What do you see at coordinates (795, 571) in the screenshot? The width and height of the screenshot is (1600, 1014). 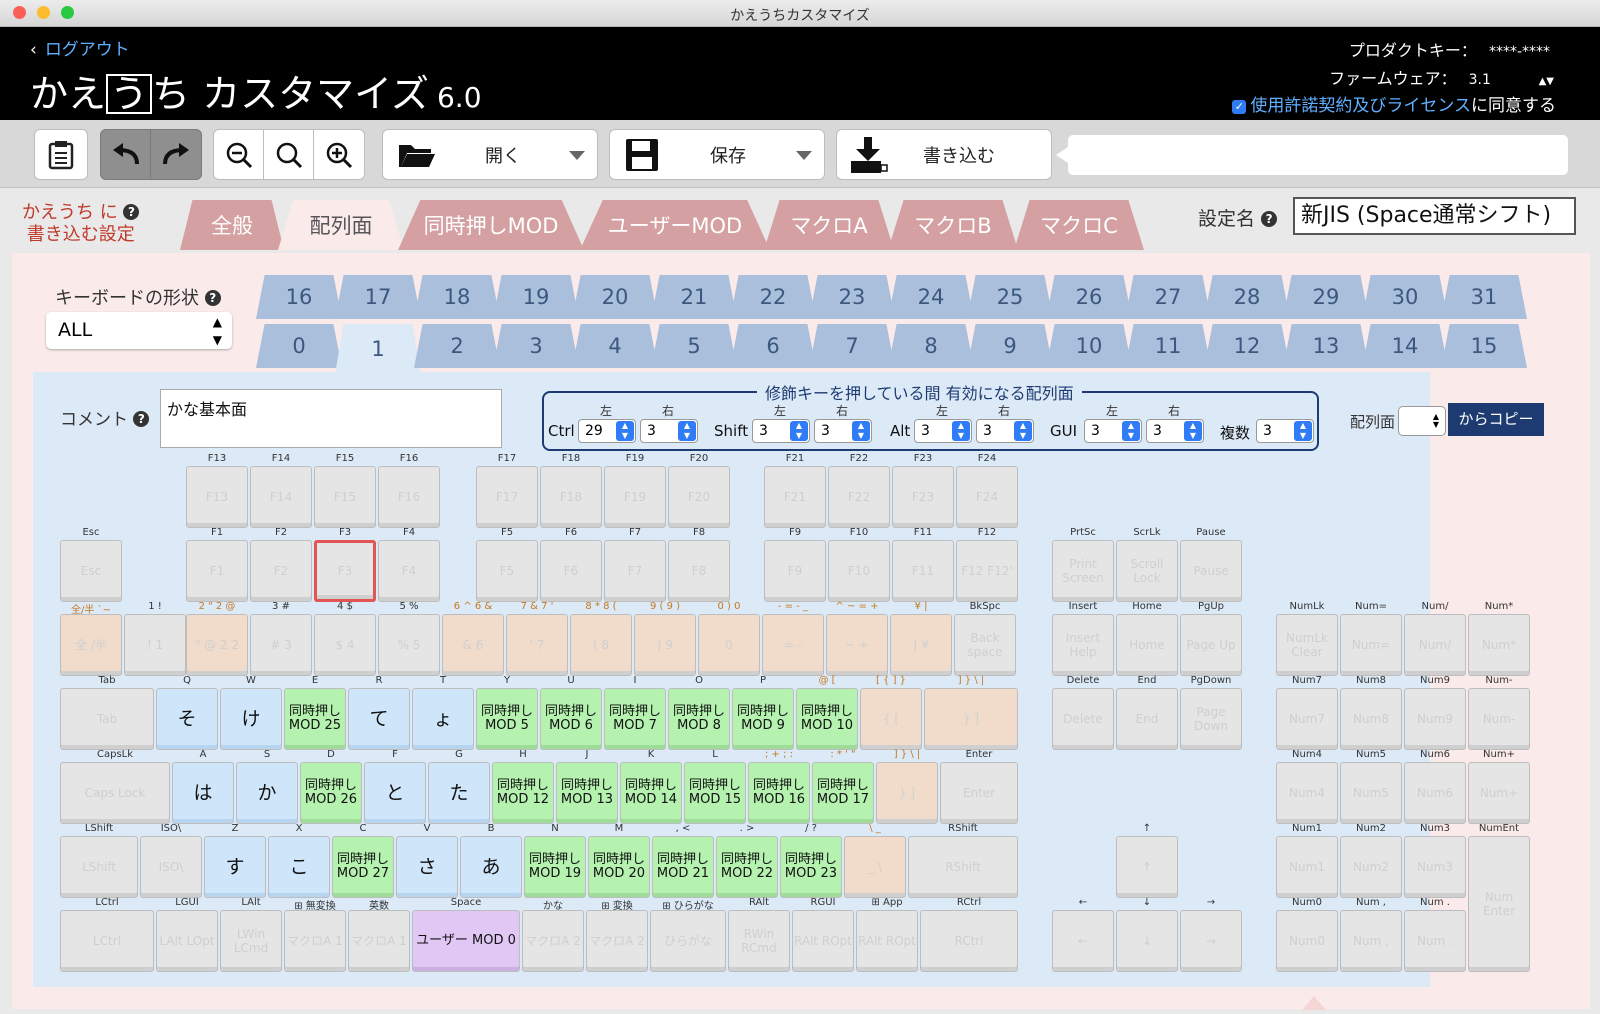 I see `key: F9` at bounding box center [795, 571].